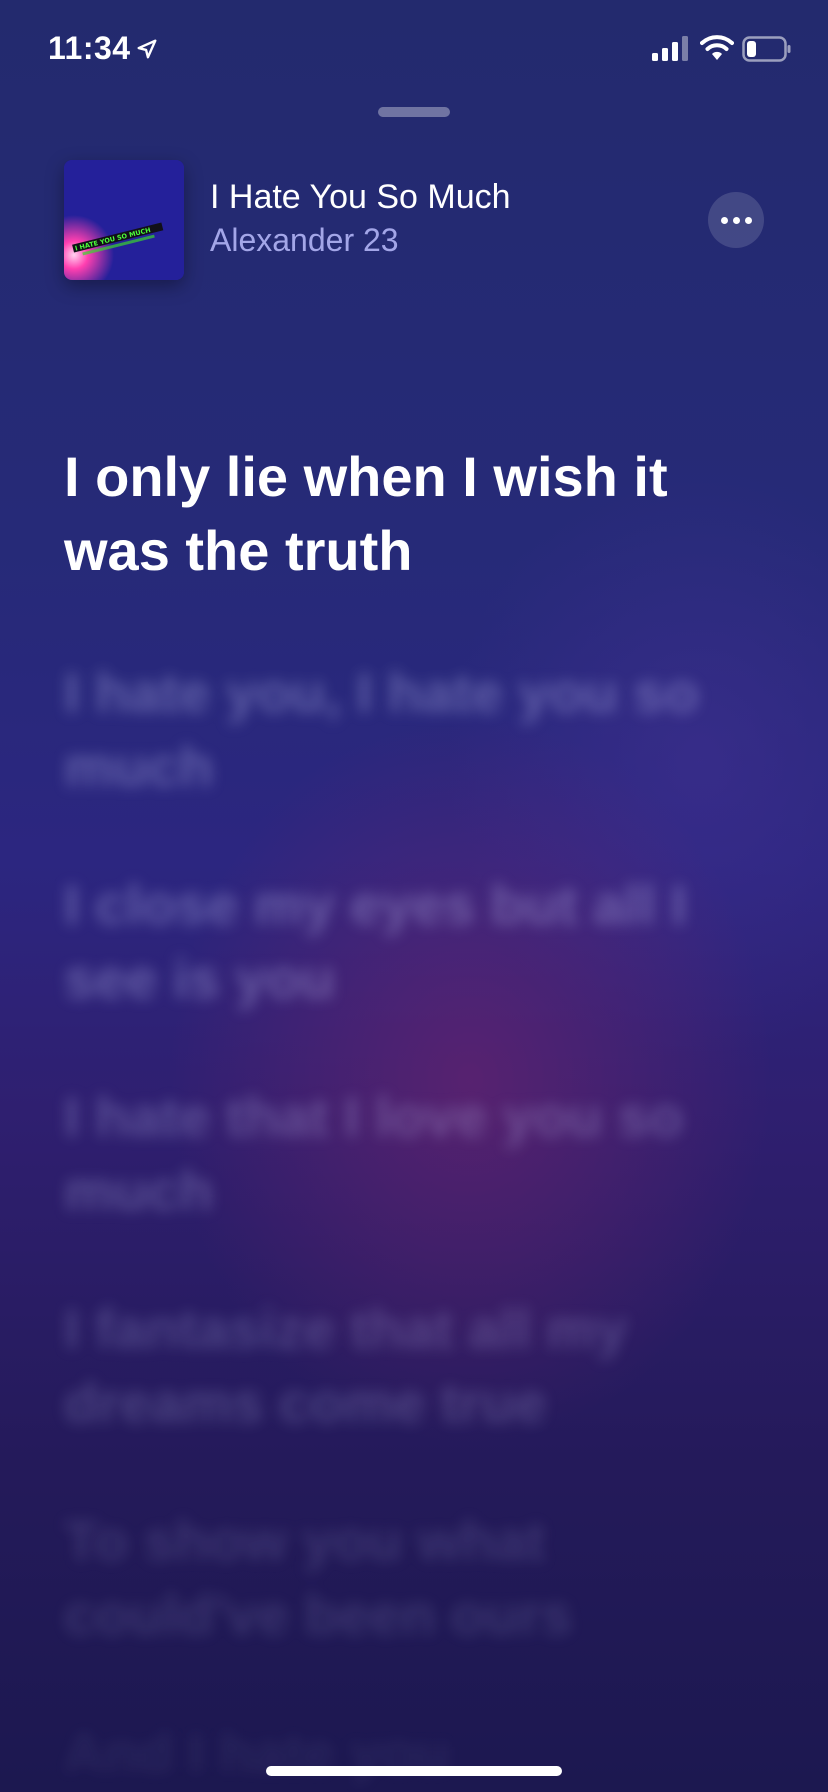 The image size is (828, 1792). What do you see at coordinates (414, 1753) in the screenshot?
I see `lyric-line: And I hate you` at bounding box center [414, 1753].